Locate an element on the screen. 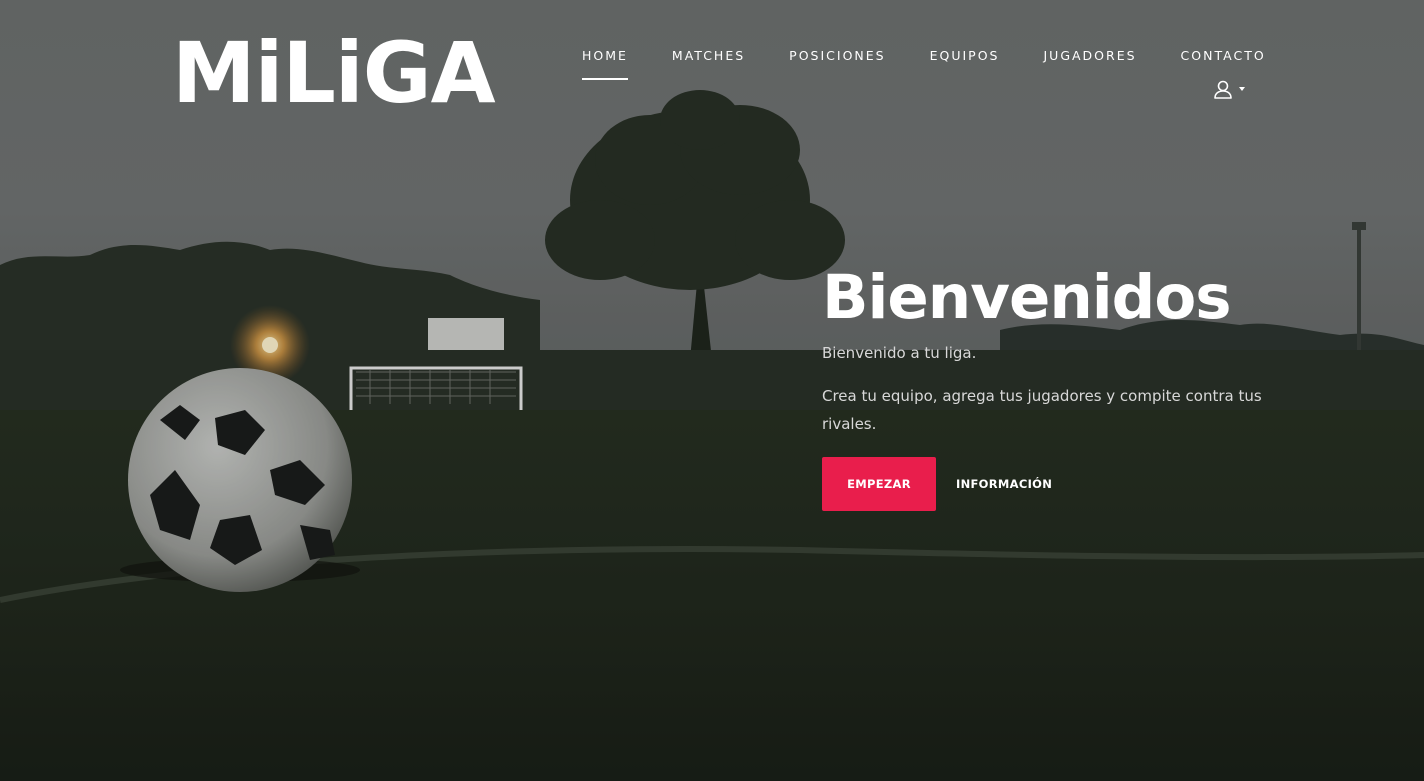 The width and height of the screenshot is (1424, 781). info-link: INFORMACIÓN is located at coordinates (1004, 484).